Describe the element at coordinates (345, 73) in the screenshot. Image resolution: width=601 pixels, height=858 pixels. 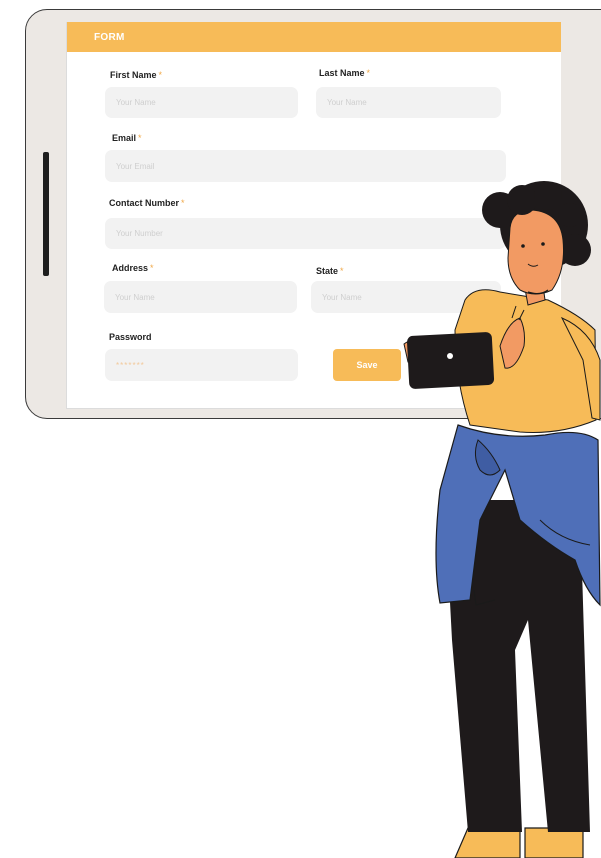
I see `last-name-label: Last Name *` at that location.